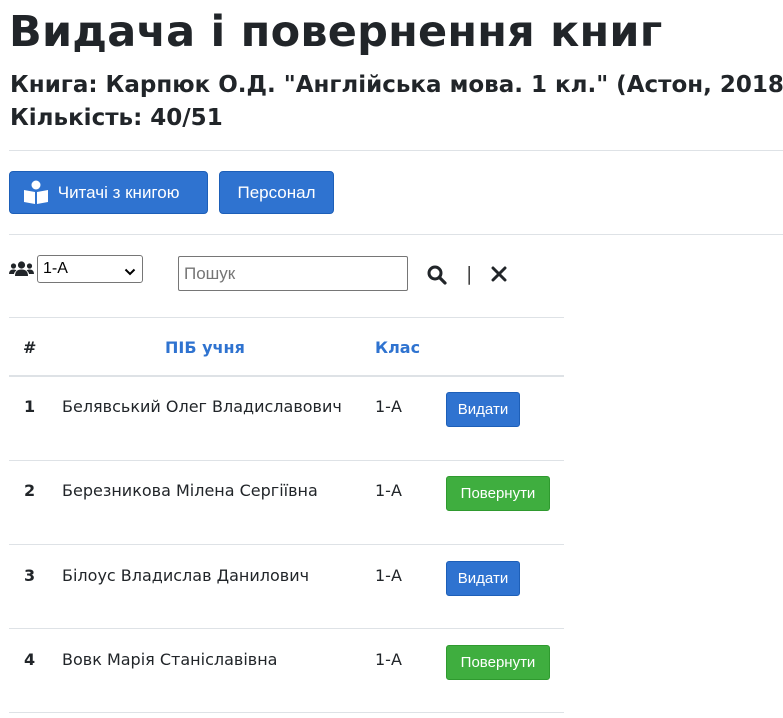  What do you see at coordinates (30, 659) in the screenshot?
I see `row-number: 4` at bounding box center [30, 659].